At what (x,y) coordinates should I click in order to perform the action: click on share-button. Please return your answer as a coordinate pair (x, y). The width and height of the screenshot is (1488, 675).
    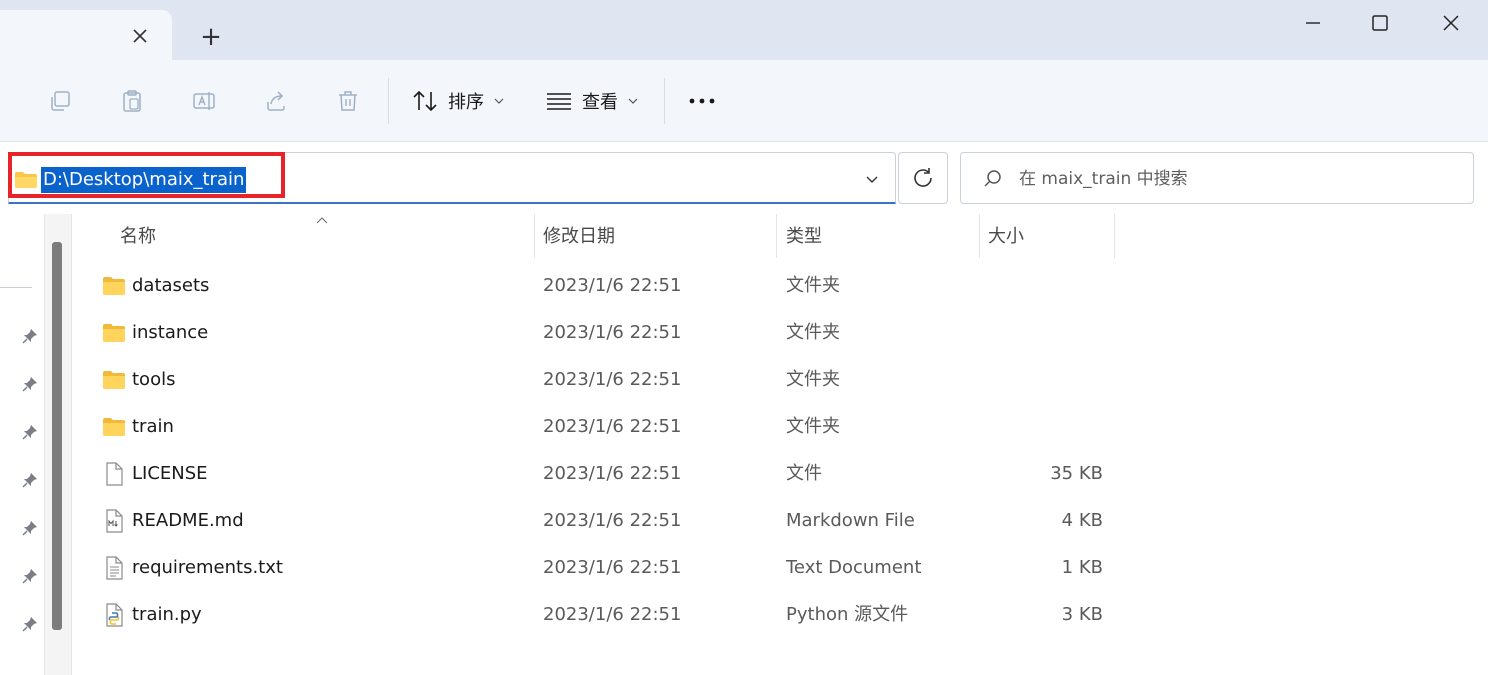
    Looking at the image, I should click on (276, 101).